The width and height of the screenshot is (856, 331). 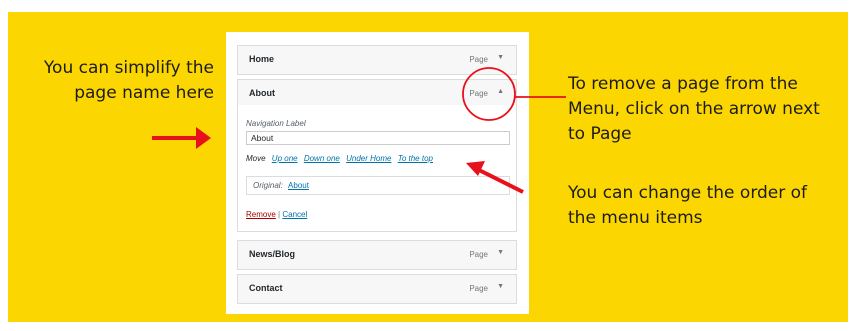 I want to click on highlight-circle-icon, so click(x=489, y=94).